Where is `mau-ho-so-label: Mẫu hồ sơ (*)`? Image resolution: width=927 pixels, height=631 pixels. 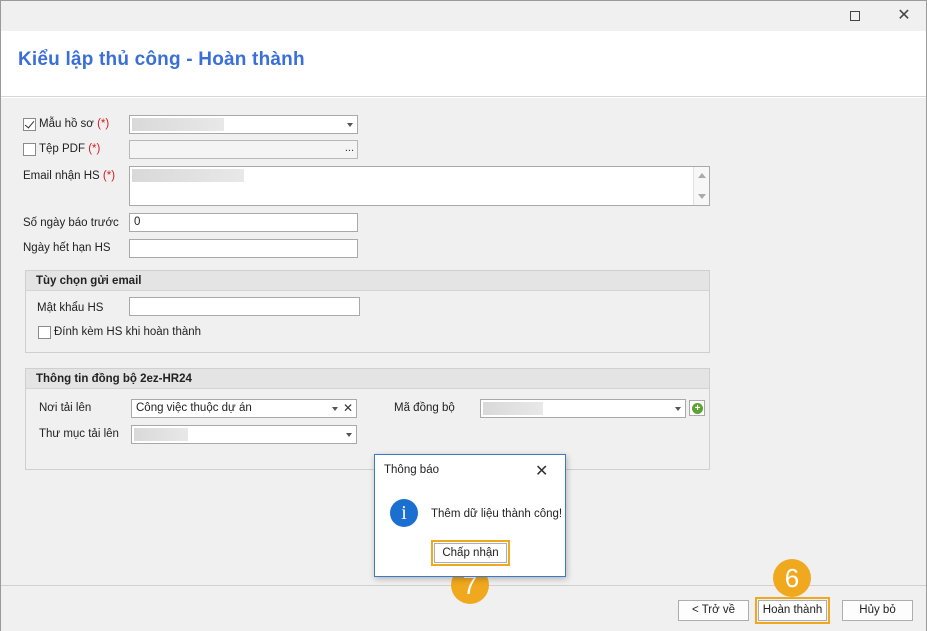 mau-ho-so-label: Mẫu hồ sơ (*) is located at coordinates (74, 124).